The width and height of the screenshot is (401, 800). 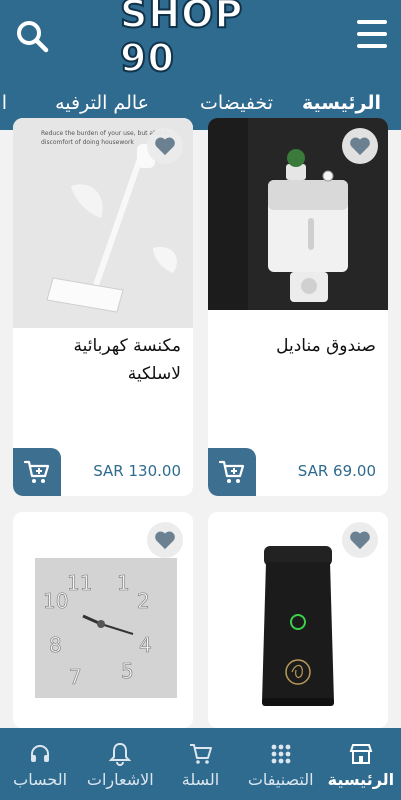 I want to click on svg-text: 8, so click(x=55, y=645).